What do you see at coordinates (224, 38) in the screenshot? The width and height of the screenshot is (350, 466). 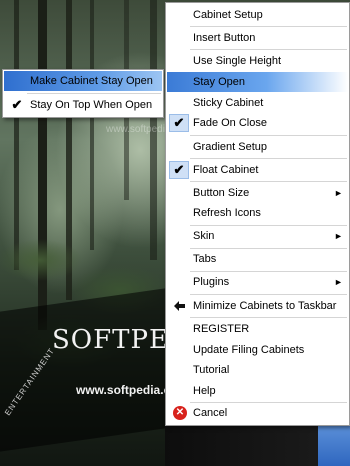 I see `menu-item-label: Insert Button` at bounding box center [224, 38].